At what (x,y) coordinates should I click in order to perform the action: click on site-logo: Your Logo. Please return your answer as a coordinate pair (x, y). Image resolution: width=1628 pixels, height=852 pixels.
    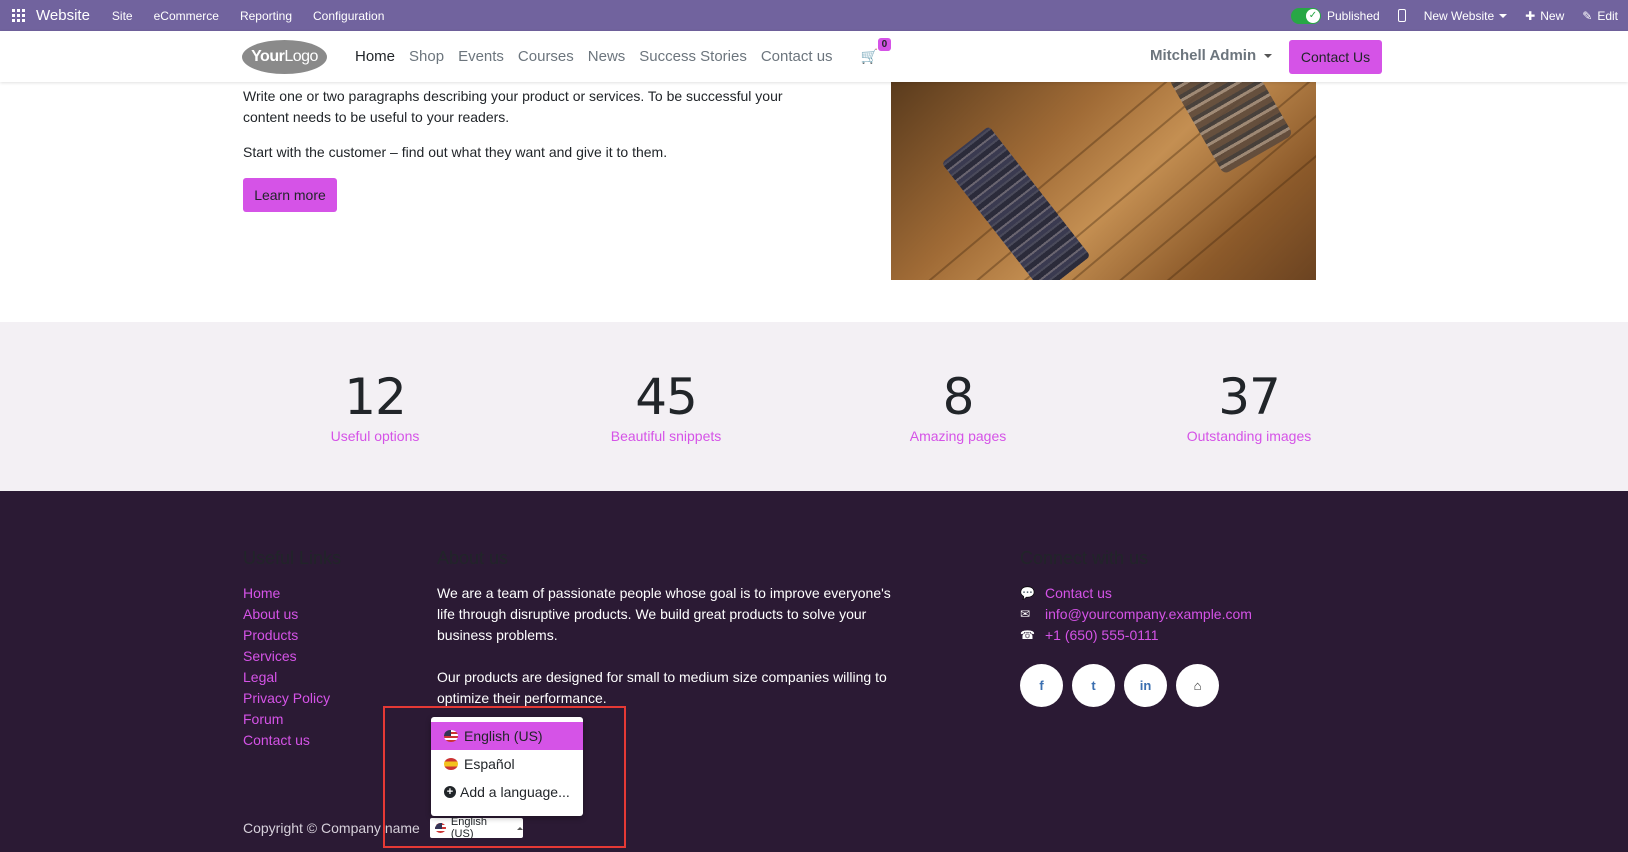
    Looking at the image, I should click on (284, 57).